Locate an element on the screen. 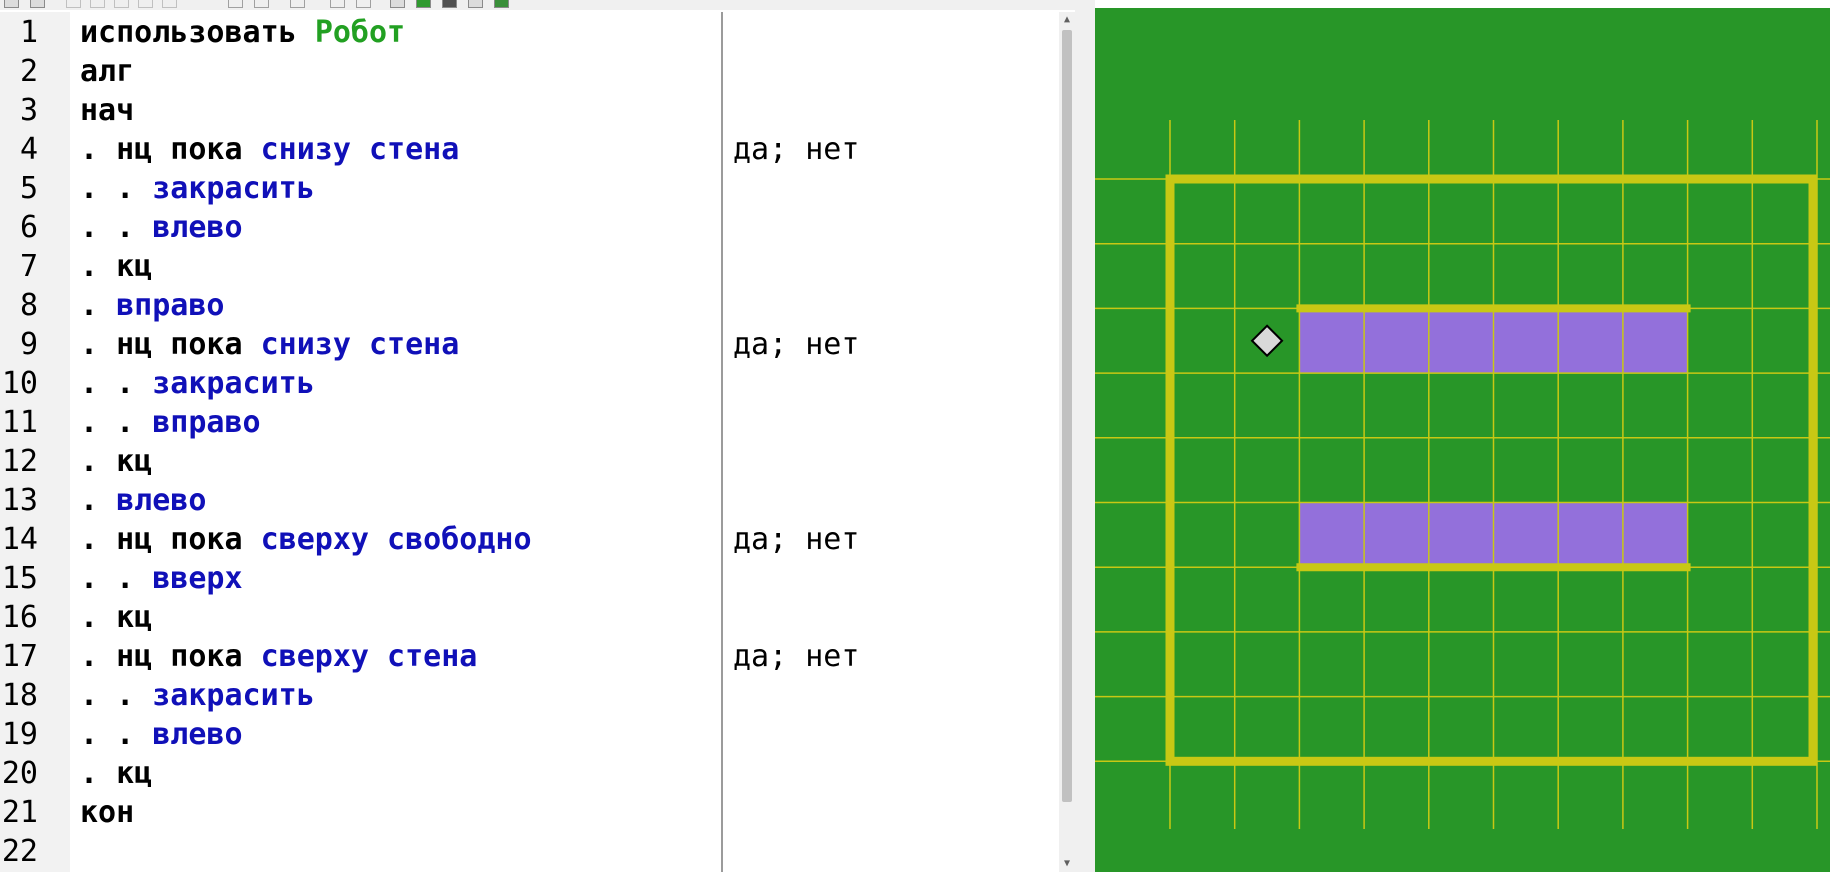  line-number: 11 is located at coordinates (19, 422).